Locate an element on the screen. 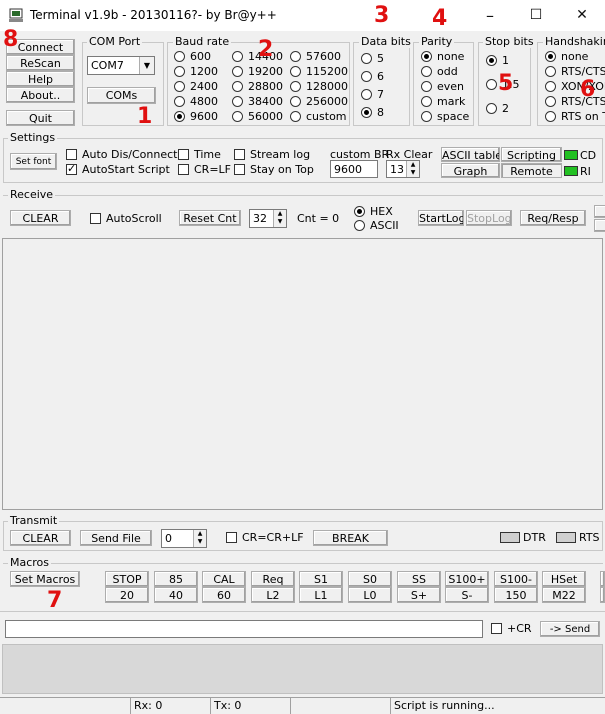  baud-rate-radio: 256000 is located at coordinates (319, 102).